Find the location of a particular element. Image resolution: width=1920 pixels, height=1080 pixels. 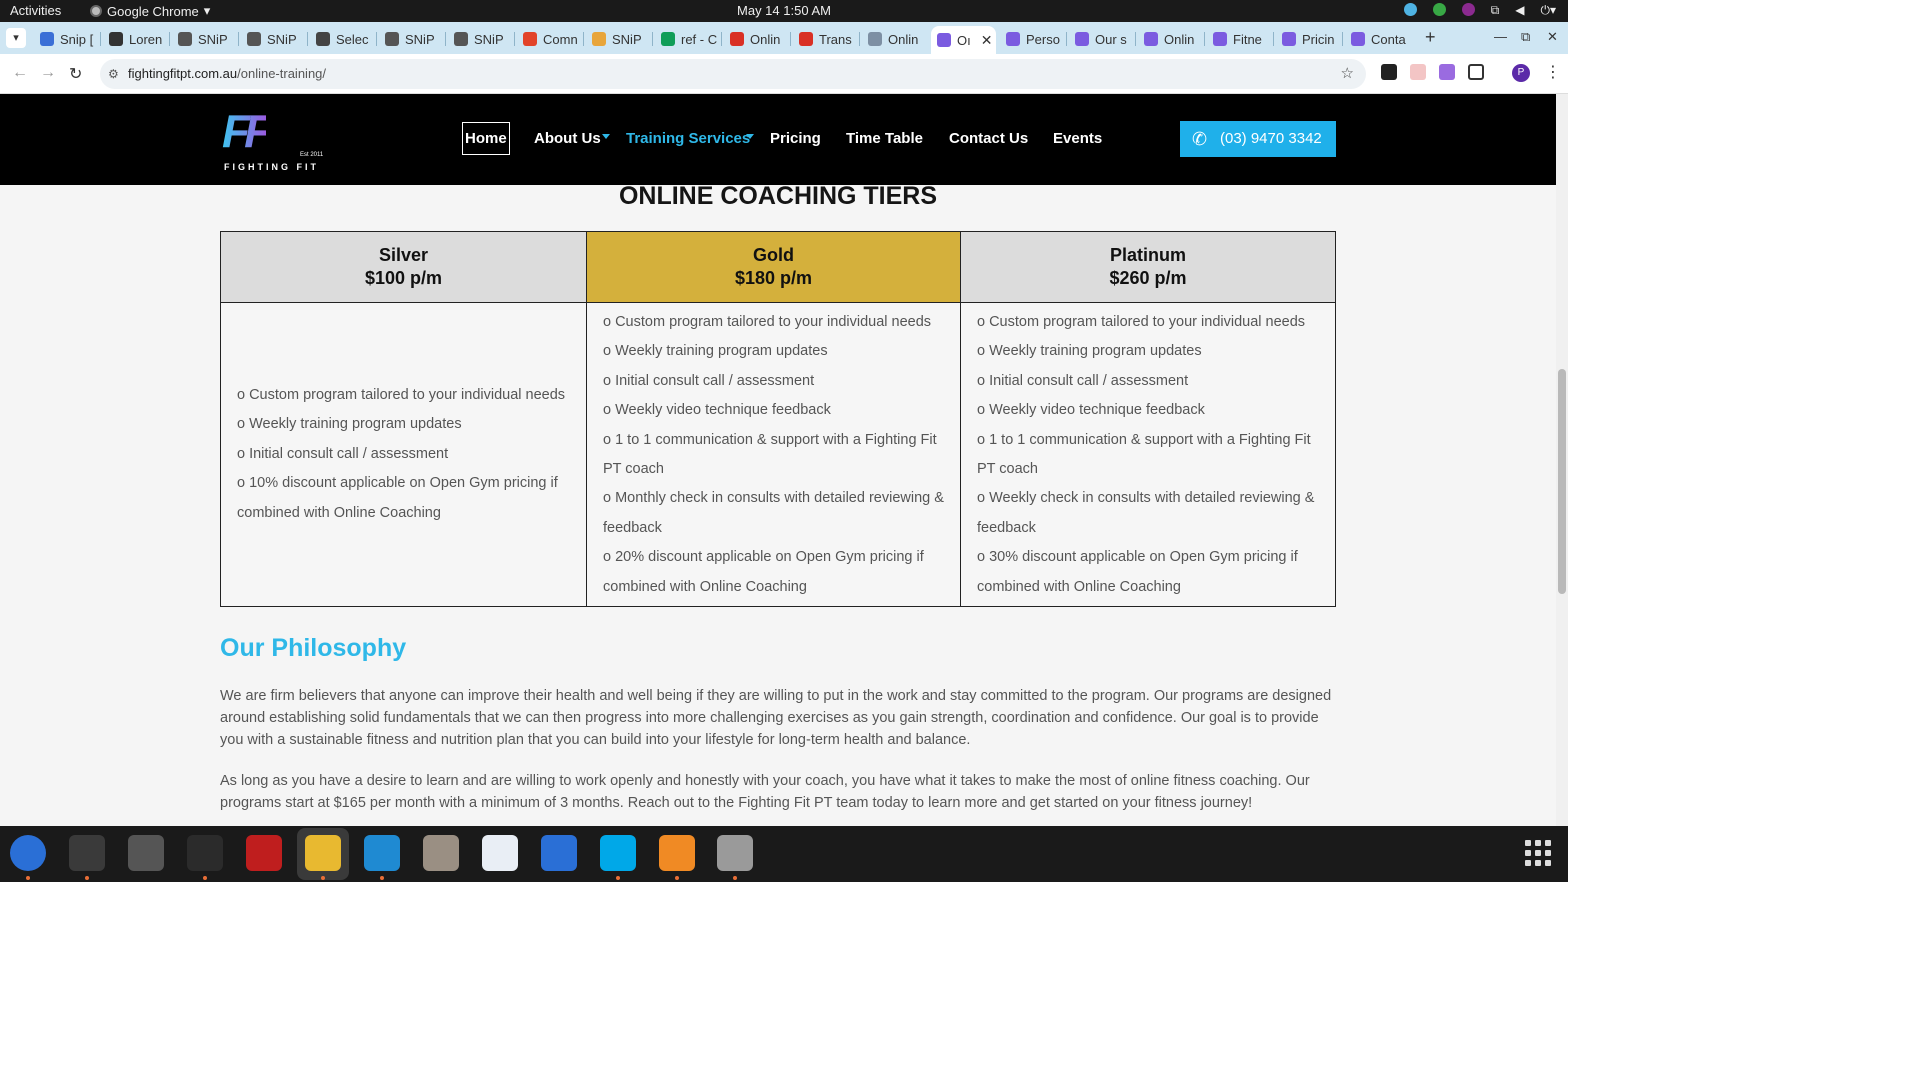

calendar-extension-icon is located at coordinates (1418, 72).